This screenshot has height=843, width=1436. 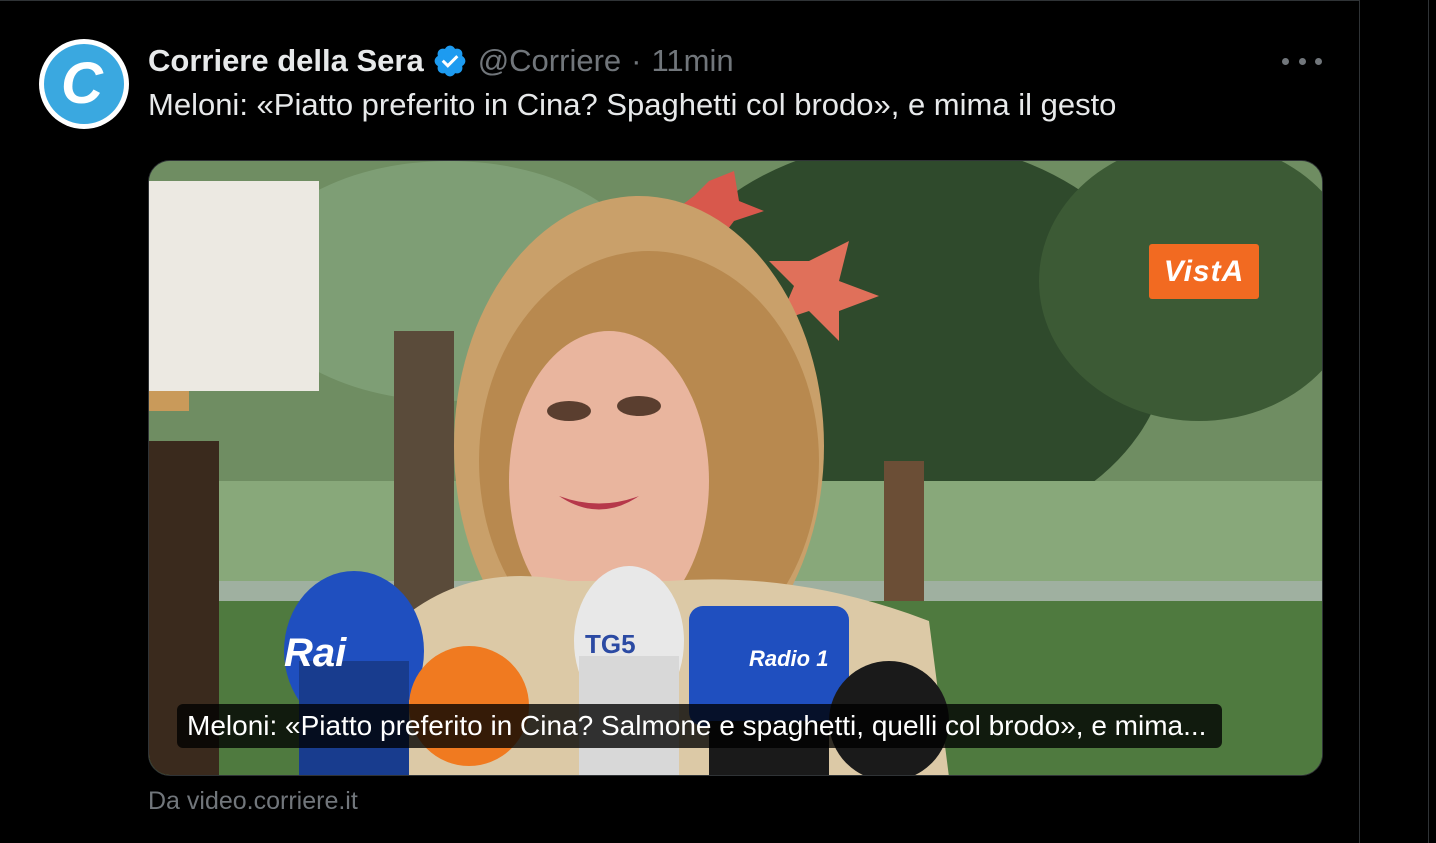 I want to click on vista-watermark-logo: VistA, so click(x=1204, y=271).